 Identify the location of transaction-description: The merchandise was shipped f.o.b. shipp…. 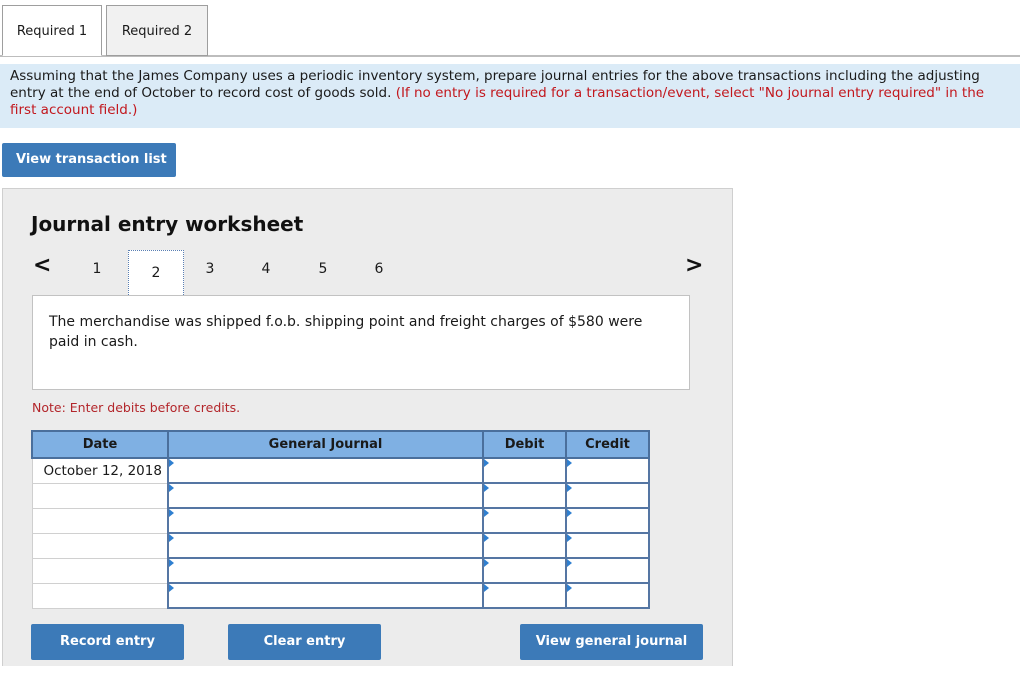
(361, 342).